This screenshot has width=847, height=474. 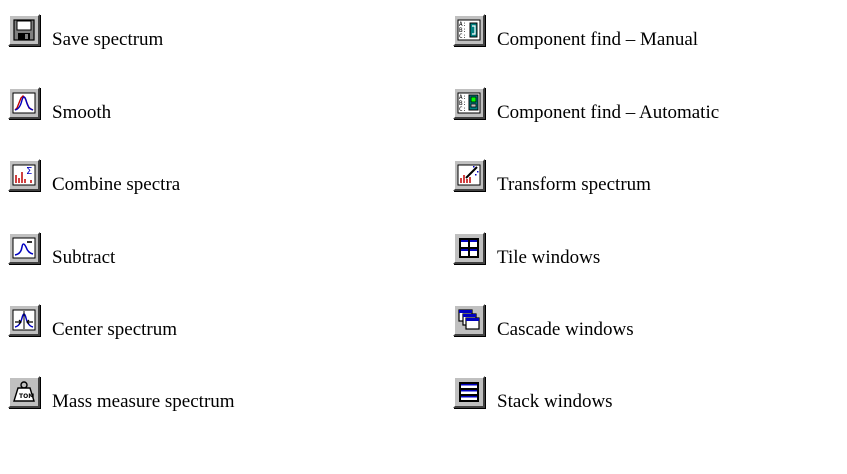 I want to click on combine-spectra-label: Combine spectra, so click(x=116, y=184).